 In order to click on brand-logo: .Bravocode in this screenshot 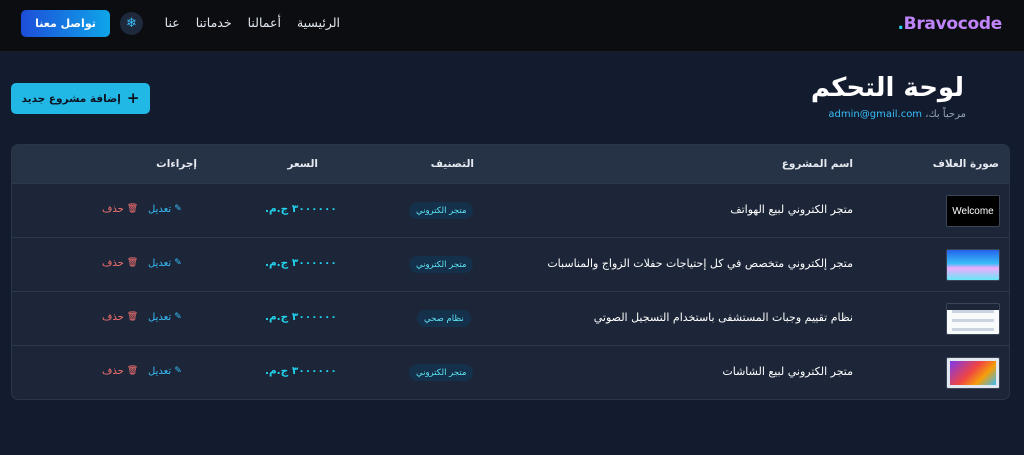, I will do `click(949, 24)`.